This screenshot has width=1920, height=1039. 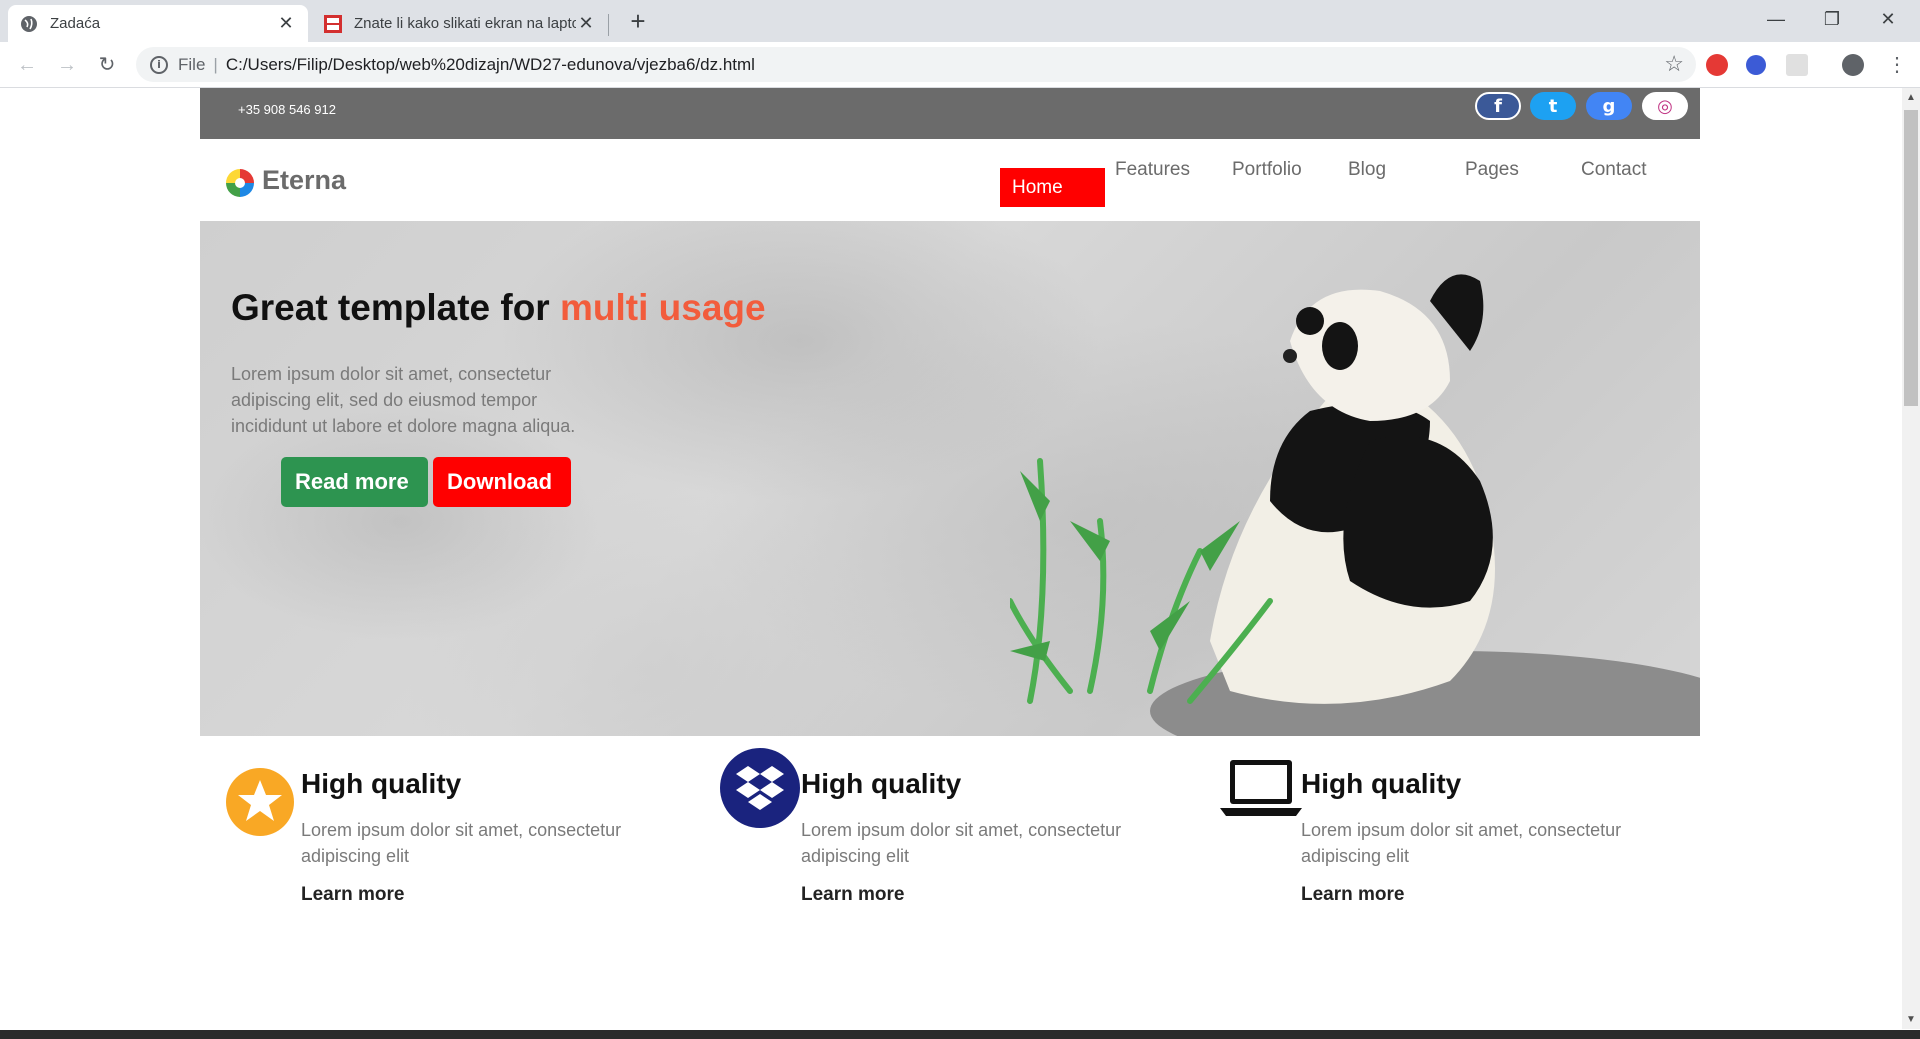 What do you see at coordinates (1911, 558) in the screenshot?
I see `vertical-scrollbar: ▲ ▼` at bounding box center [1911, 558].